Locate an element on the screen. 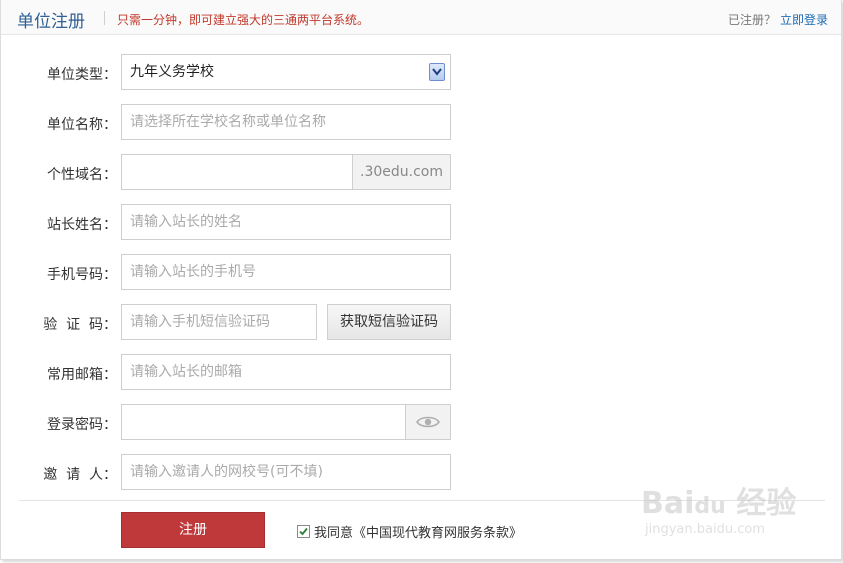 Image resolution: width=843 pixels, height=563 pixels. watermark-brand: Baidu 经验 is located at coordinates (719, 503).